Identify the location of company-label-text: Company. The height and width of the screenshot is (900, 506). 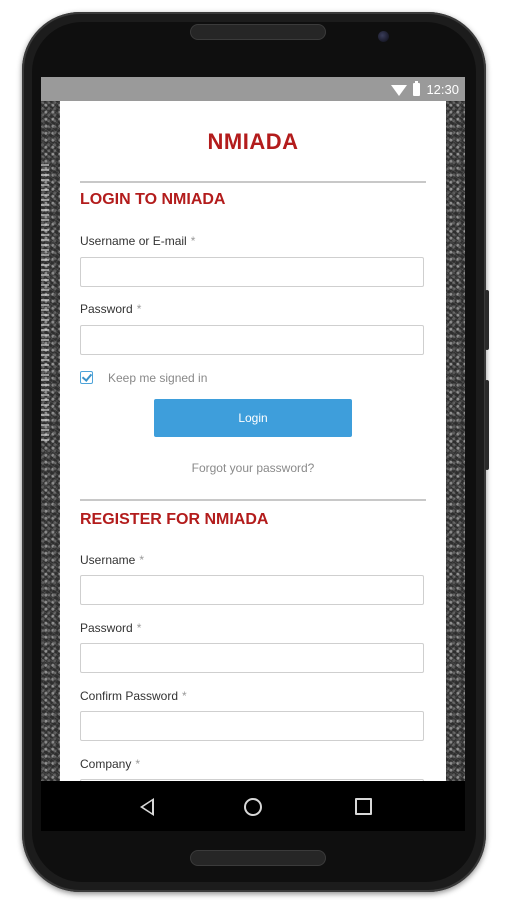
(106, 764).